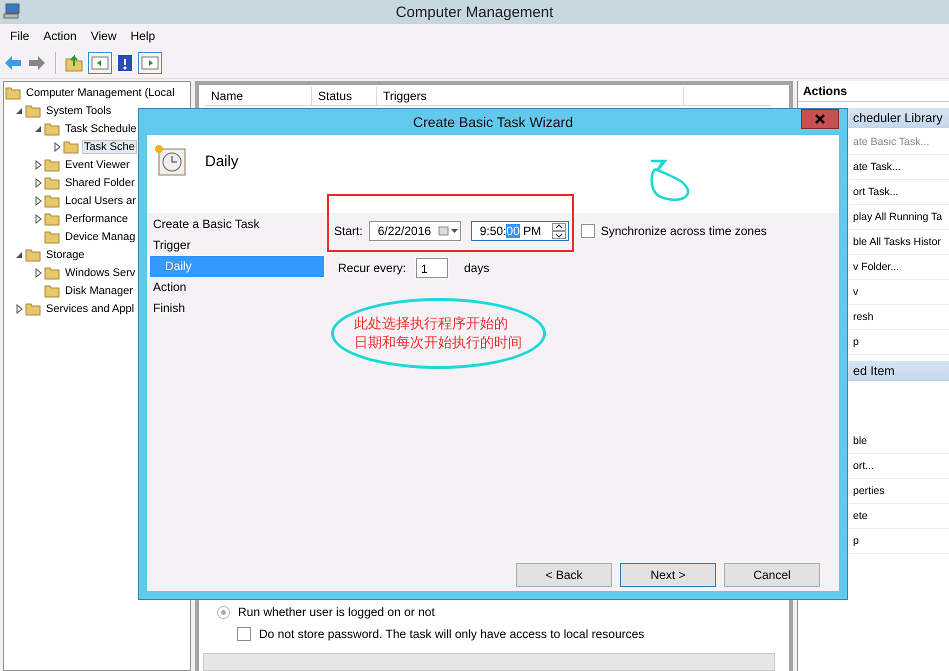 This screenshot has height=671, width=949. I want to click on folder-up-icon, so click(74, 63).